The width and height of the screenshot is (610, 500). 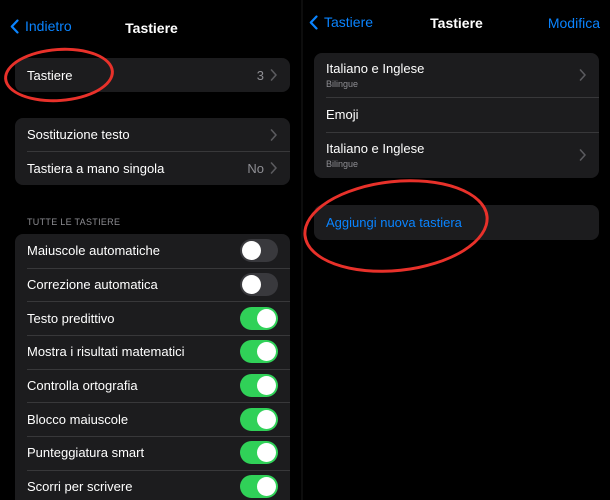 What do you see at coordinates (92, 285) in the screenshot?
I see `toggle-row-label: Correzione automatica` at bounding box center [92, 285].